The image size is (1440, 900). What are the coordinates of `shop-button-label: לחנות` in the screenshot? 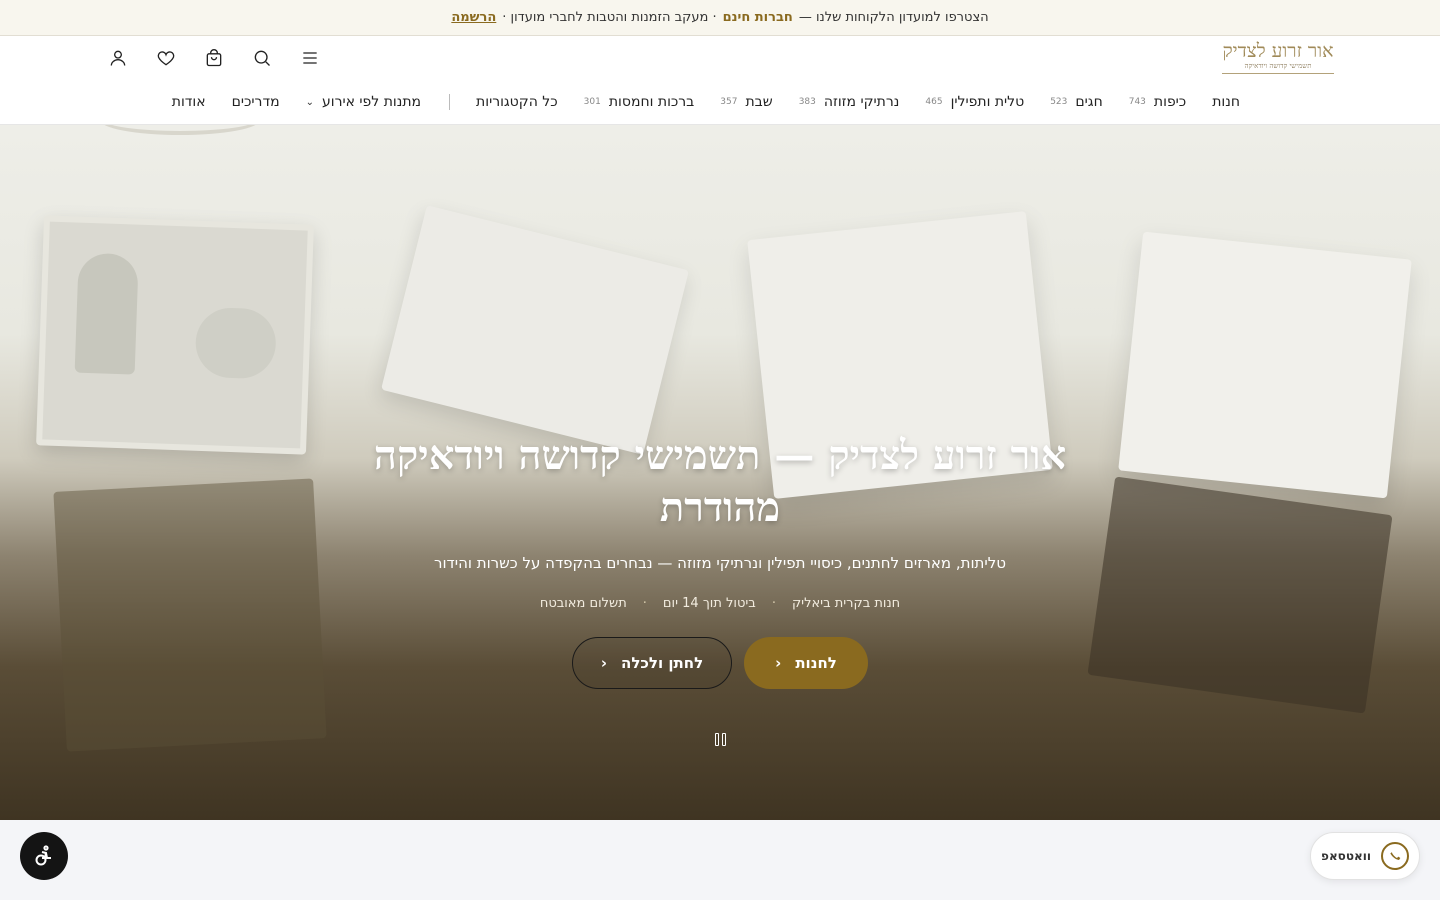 It's located at (816, 663).